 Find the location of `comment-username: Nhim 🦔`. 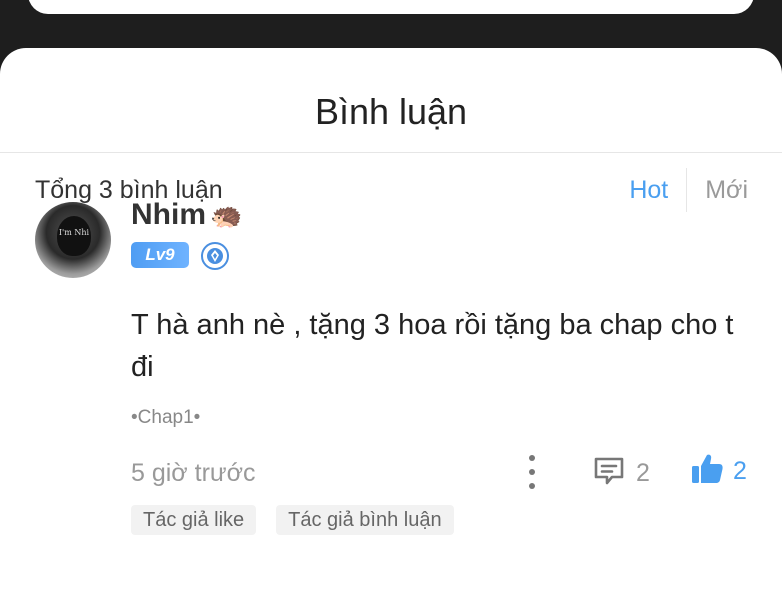

comment-username: Nhim 🦔 is located at coordinates (186, 215).